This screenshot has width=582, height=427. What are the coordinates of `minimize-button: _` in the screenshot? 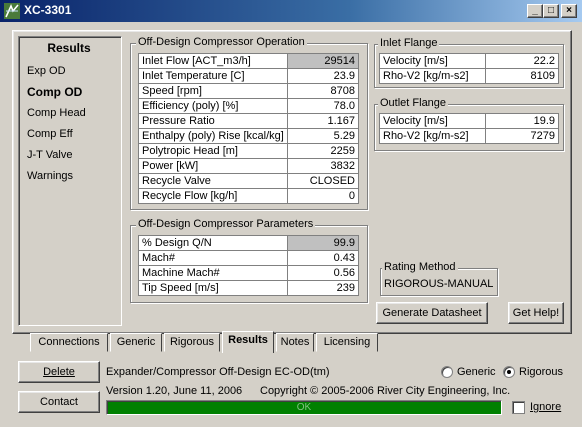 It's located at (535, 11).